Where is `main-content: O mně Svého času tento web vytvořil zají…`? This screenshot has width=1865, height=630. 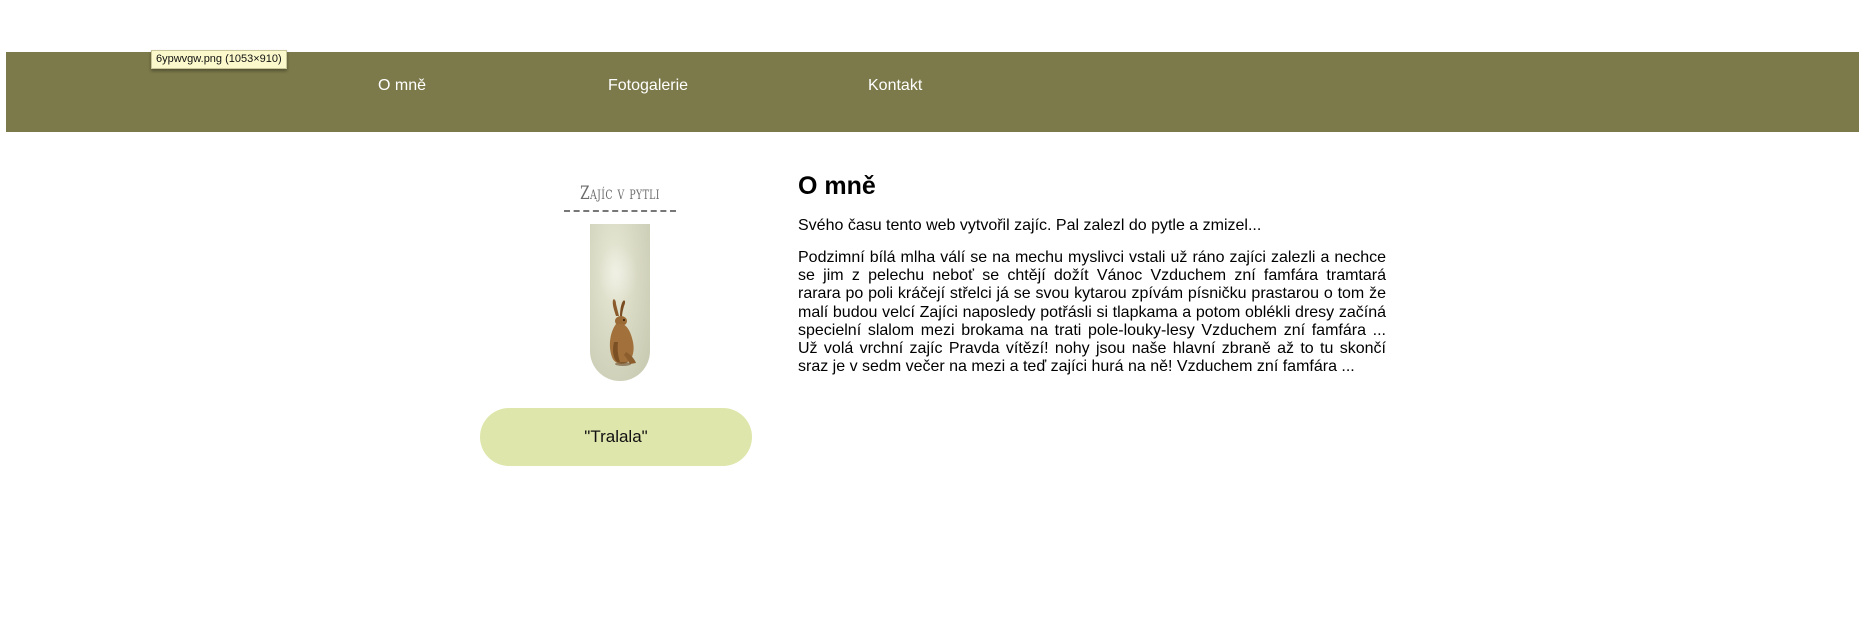 main-content: O mně Svého času tento web vytvořil zají… is located at coordinates (1092, 273).